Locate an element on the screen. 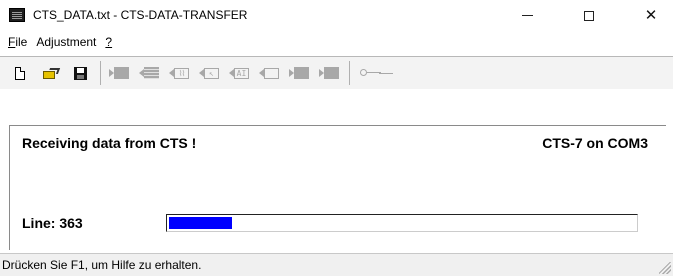  toolbar: ⌇⌇ ↖ AI is located at coordinates (336, 72).